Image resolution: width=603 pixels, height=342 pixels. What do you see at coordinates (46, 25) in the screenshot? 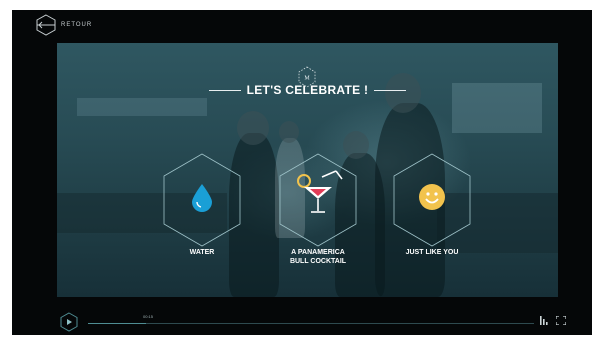
I see `back-hexagon-icon` at bounding box center [46, 25].